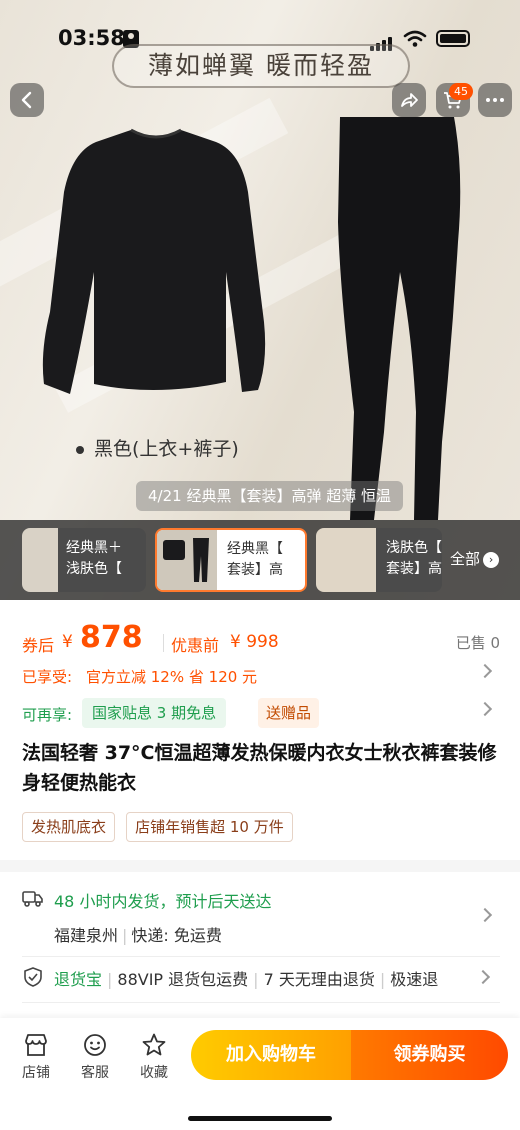 This screenshot has height=1130, width=520. What do you see at coordinates (461, 91) in the screenshot?
I see `cart-count-badge: 45` at bounding box center [461, 91].